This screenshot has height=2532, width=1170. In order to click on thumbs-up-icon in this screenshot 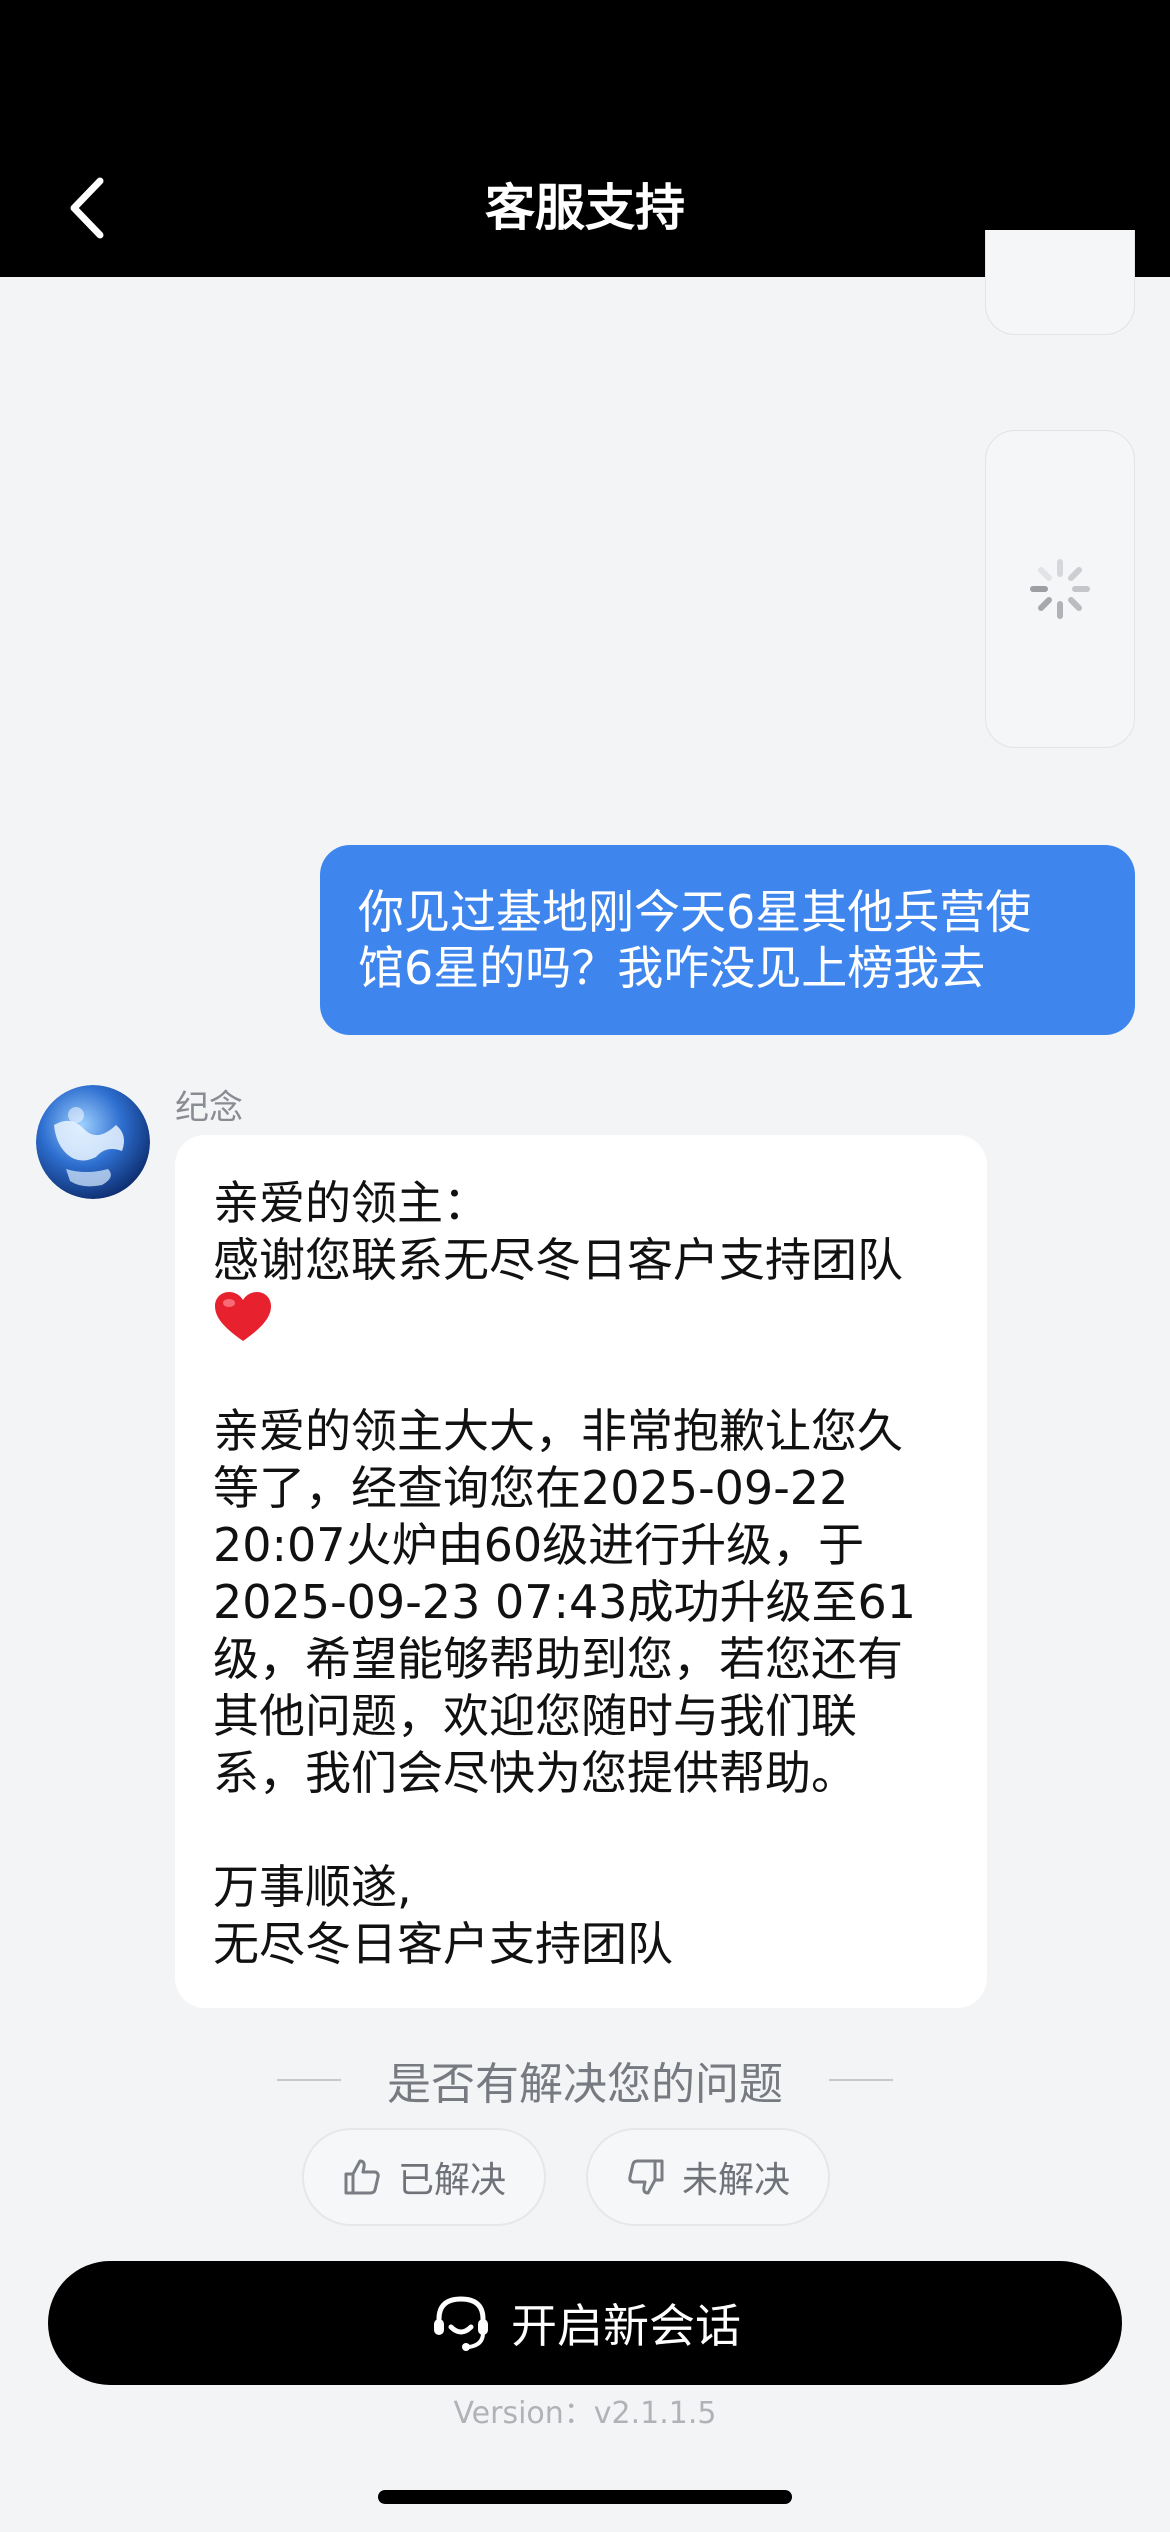, I will do `click(362, 2177)`.